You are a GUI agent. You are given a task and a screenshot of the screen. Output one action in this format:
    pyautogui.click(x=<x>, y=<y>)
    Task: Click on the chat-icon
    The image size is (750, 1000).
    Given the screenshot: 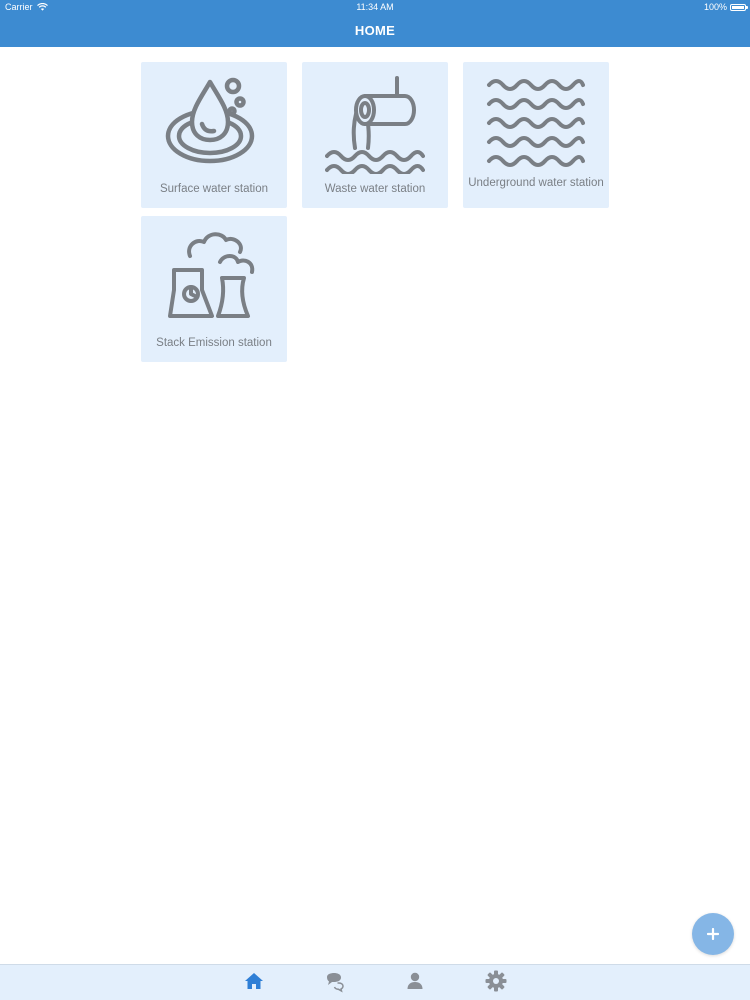 What is the action you would take?
    pyautogui.click(x=335, y=983)
    